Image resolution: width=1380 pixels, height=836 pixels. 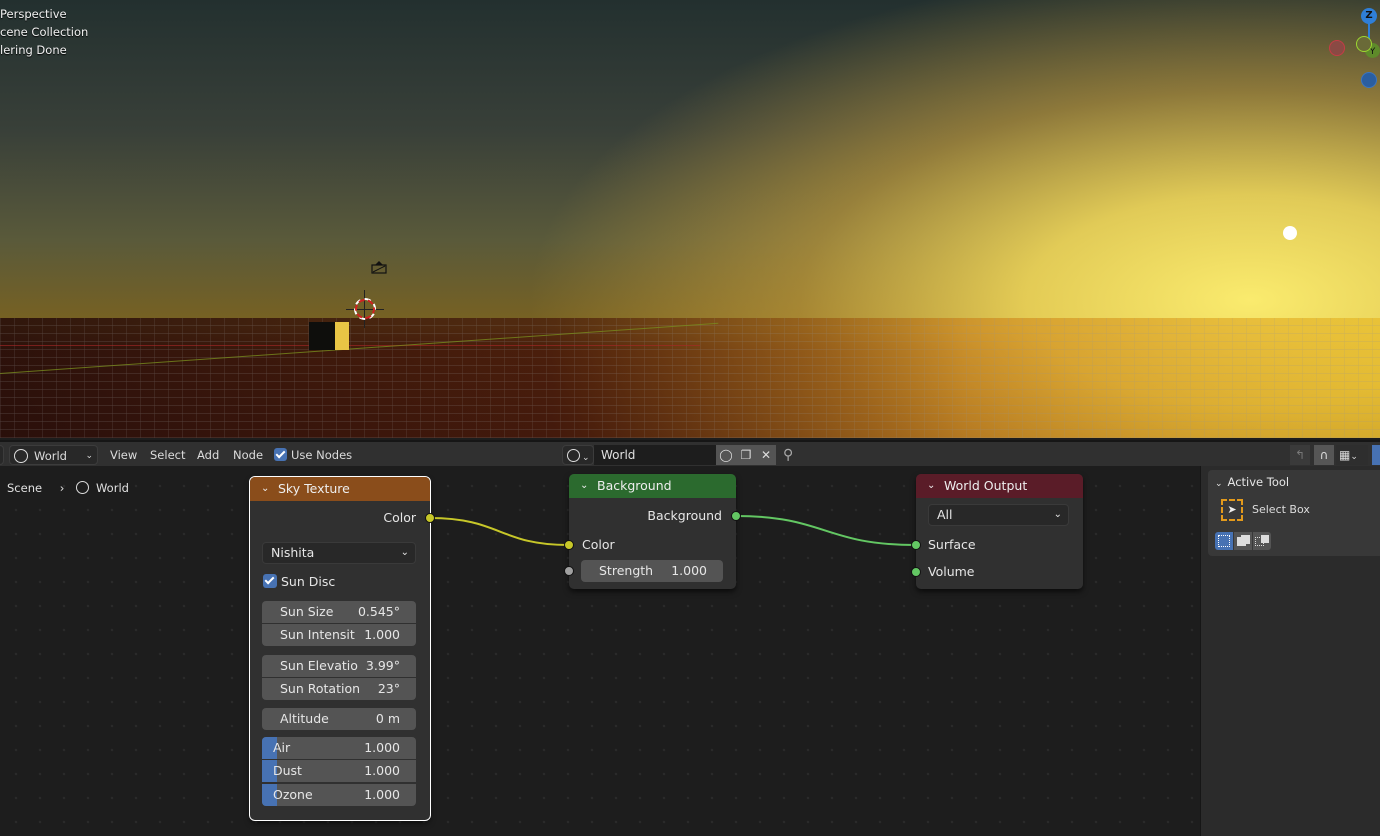 I want to click on altitude-field: Altitude 0 m, so click(x=339, y=719).